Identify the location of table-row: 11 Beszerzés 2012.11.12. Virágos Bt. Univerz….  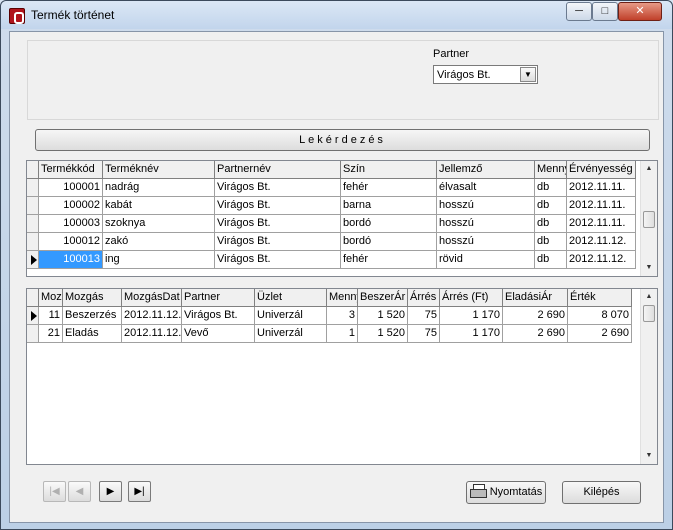
(329, 316).